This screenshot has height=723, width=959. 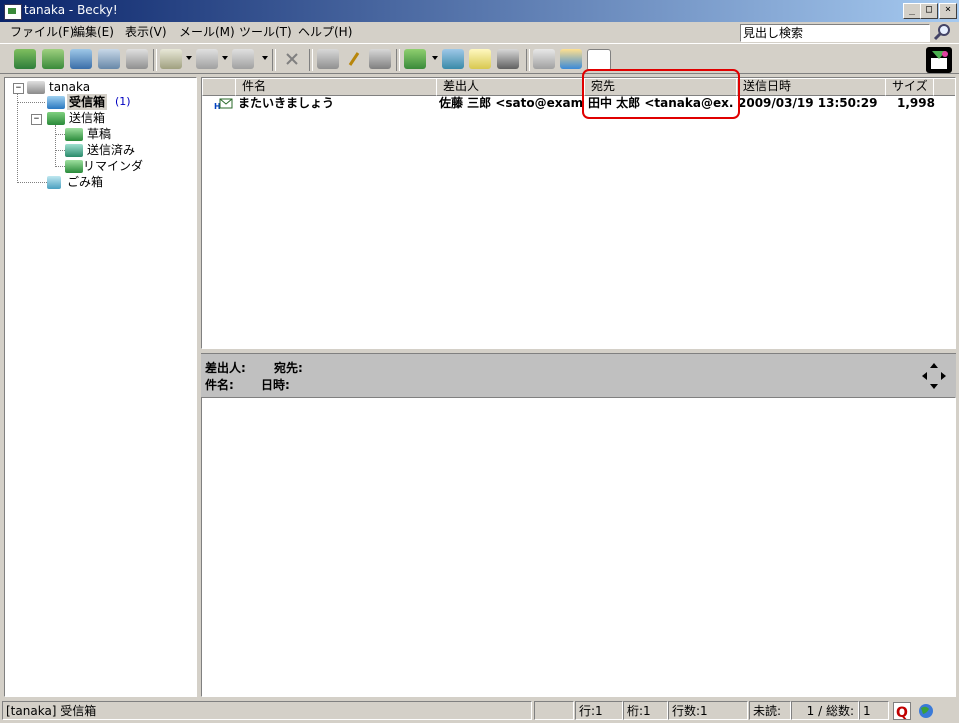 What do you see at coordinates (578, 375) in the screenshot?
I see `preview-header: 差出人: 宛先: 件名: 日時:` at bounding box center [578, 375].